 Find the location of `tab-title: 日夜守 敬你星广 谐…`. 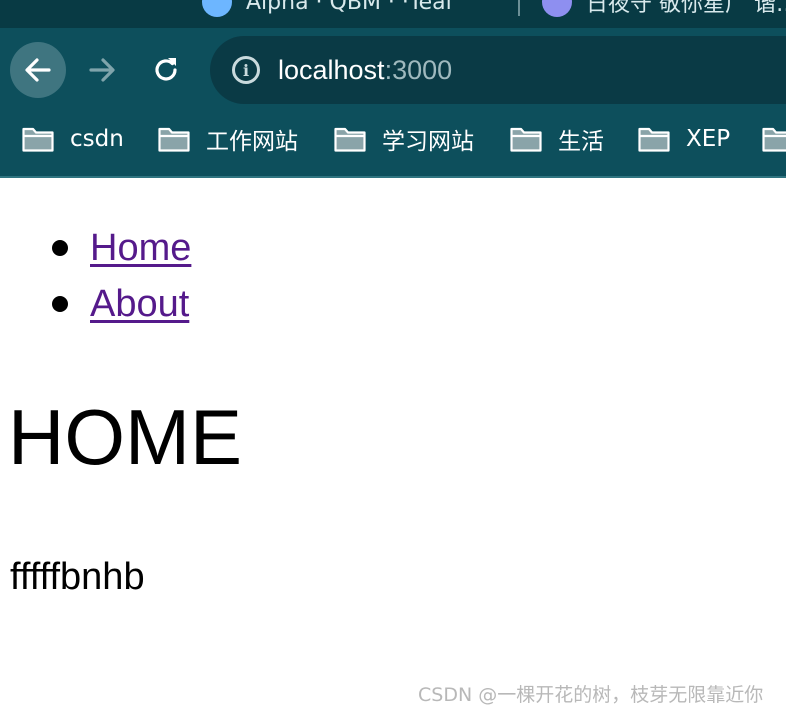

tab-title: 日夜守 敬你星广 谐… is located at coordinates (686, 8).